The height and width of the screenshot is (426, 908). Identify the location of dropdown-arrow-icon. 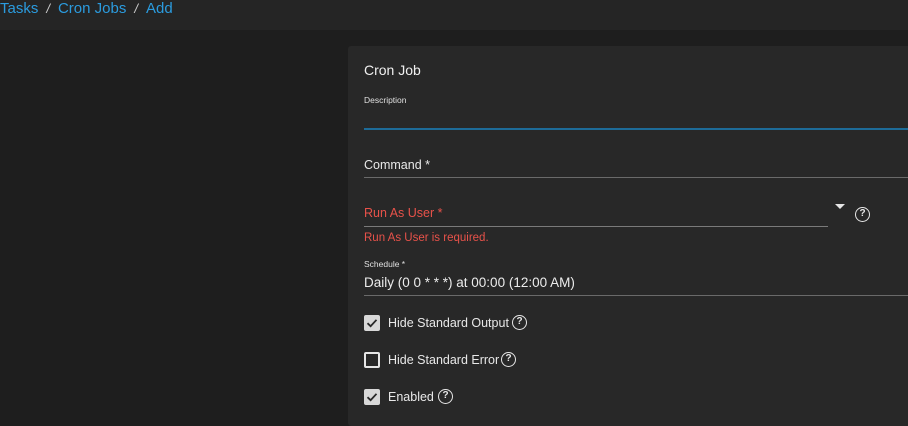
(840, 206).